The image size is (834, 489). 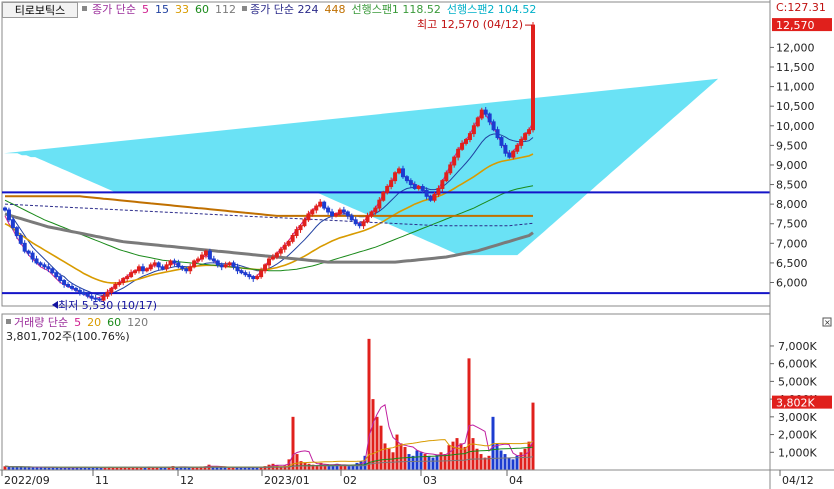 I want to click on volume-legend-entry: 5, so click(x=77, y=322).